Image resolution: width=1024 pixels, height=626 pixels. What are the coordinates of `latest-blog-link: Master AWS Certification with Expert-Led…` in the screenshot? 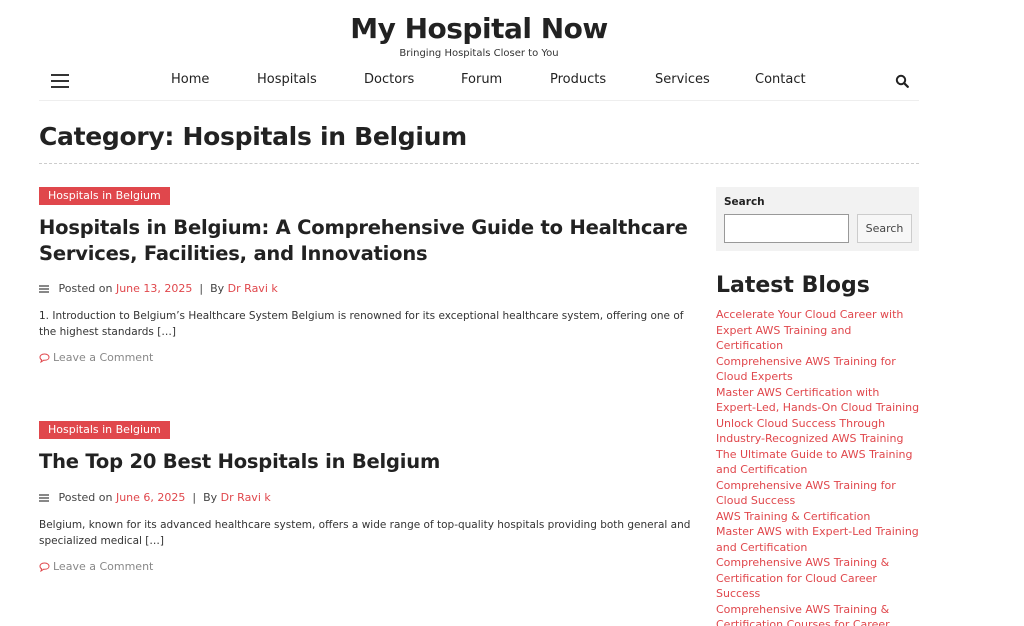 It's located at (818, 400).